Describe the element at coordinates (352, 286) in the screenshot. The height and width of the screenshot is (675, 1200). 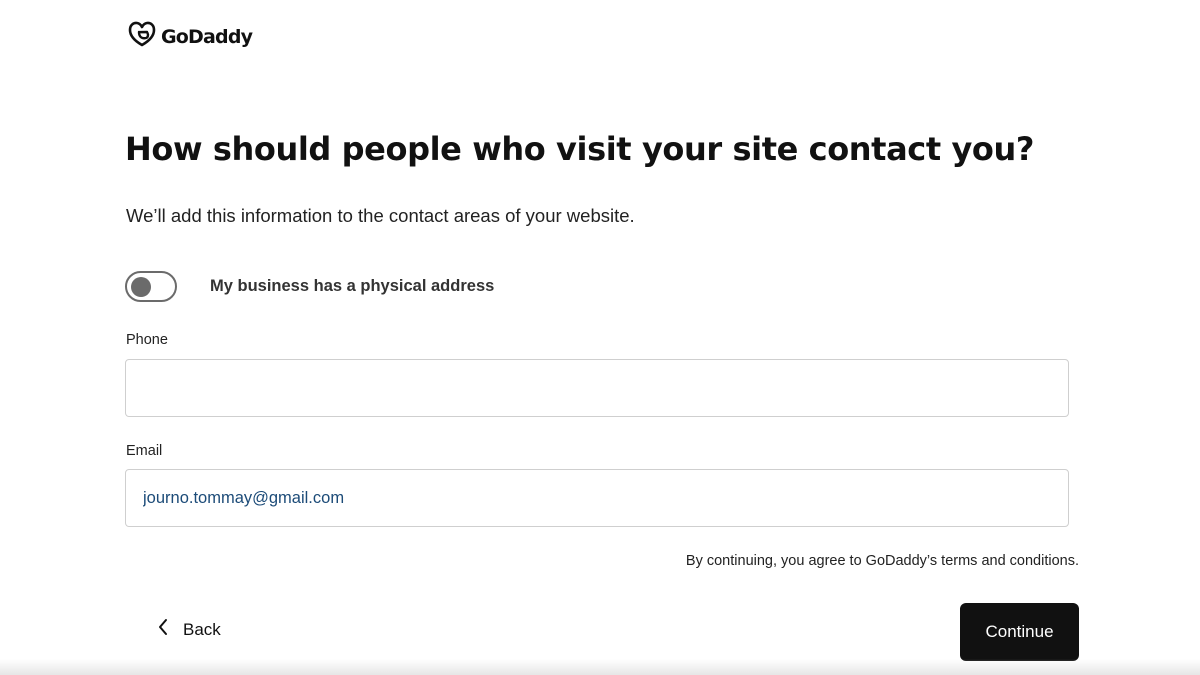
I see `physical-address-label: My business has a physical address` at that location.